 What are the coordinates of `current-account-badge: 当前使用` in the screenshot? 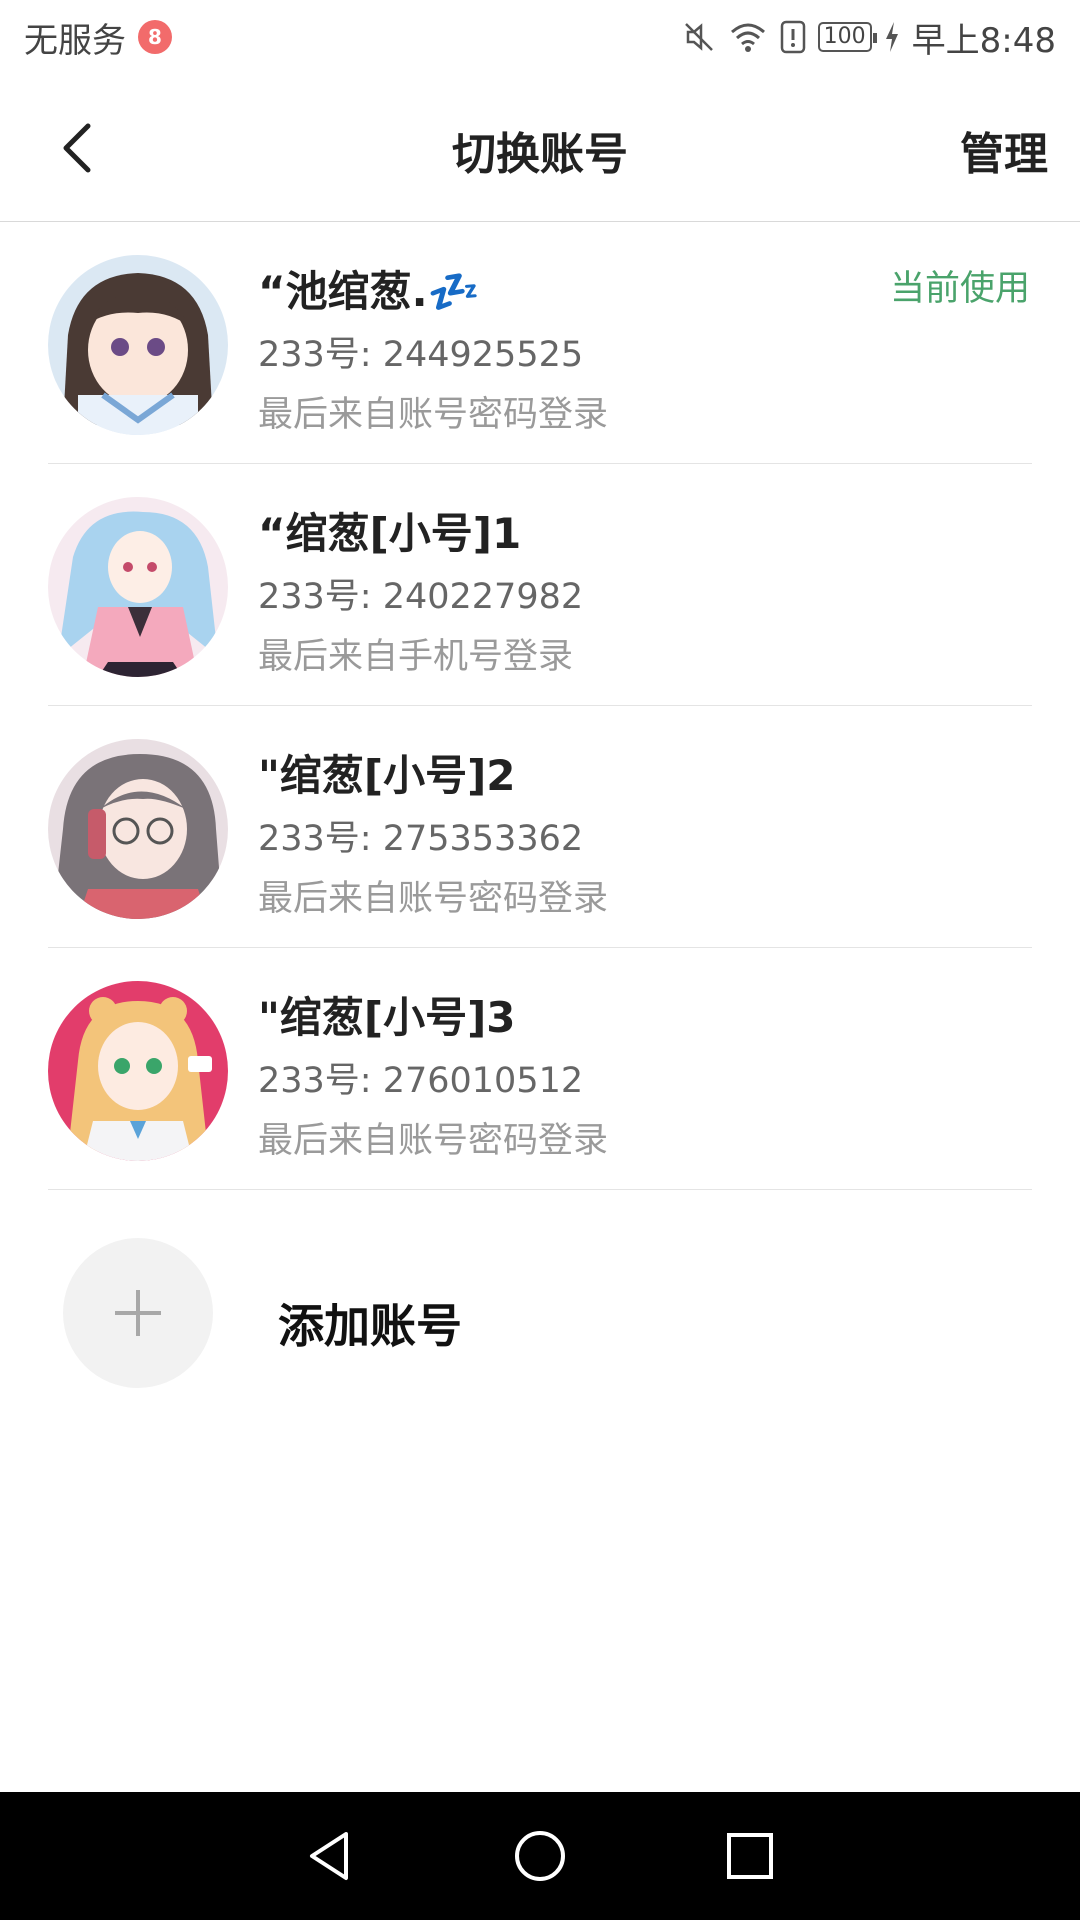 It's located at (959, 289).